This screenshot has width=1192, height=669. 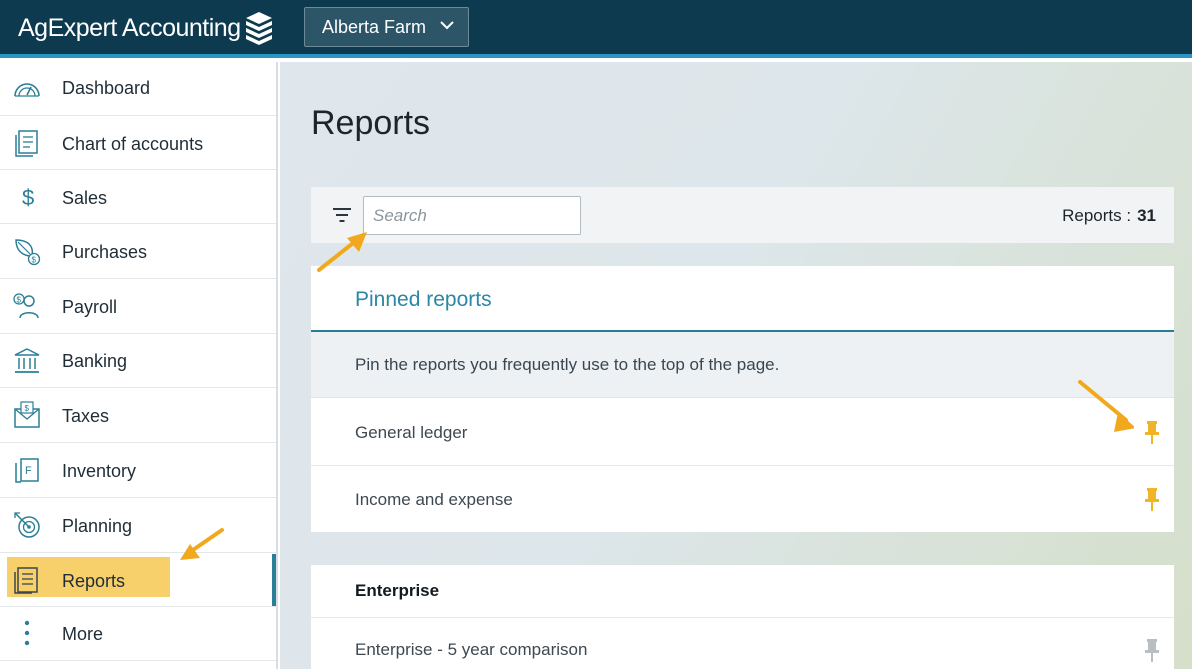 What do you see at coordinates (371, 123) in the screenshot?
I see `page-title: Reports` at bounding box center [371, 123].